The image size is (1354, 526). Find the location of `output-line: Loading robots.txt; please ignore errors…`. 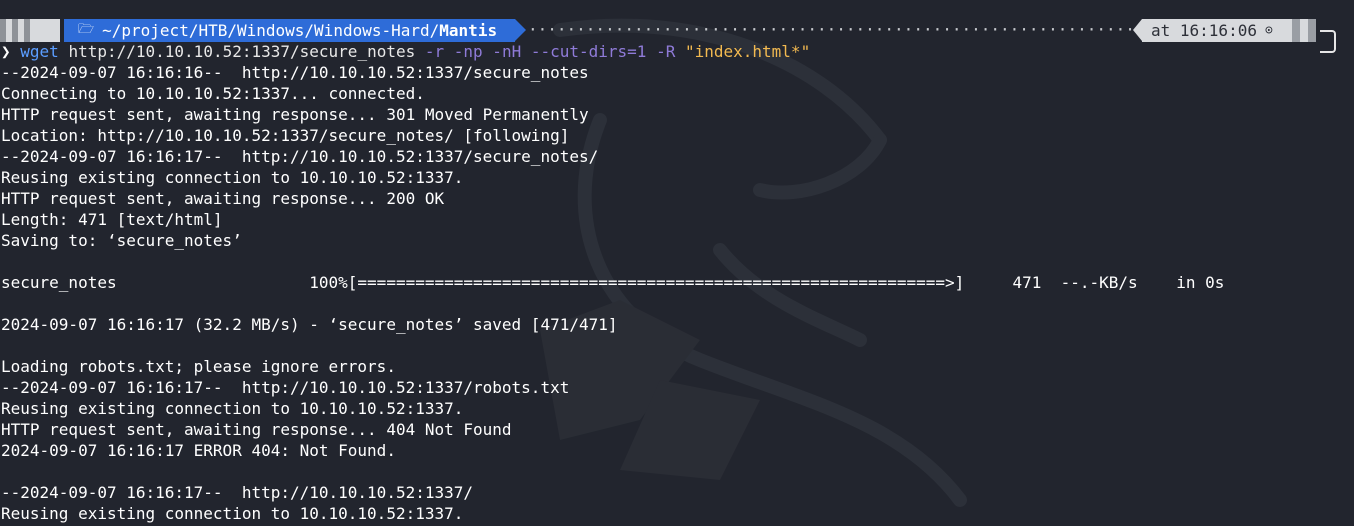

output-line: Loading robots.txt; please ignore errors… is located at coordinates (198, 366).